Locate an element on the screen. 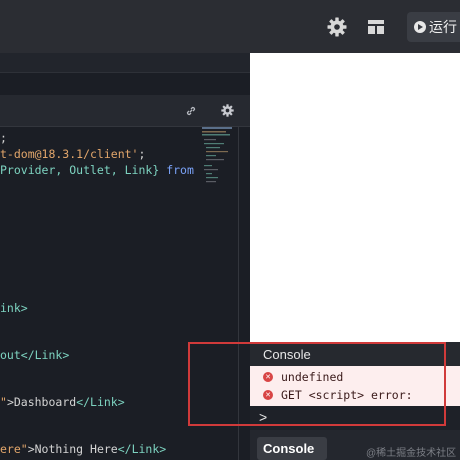  code-line: ; is located at coordinates (3, 138).